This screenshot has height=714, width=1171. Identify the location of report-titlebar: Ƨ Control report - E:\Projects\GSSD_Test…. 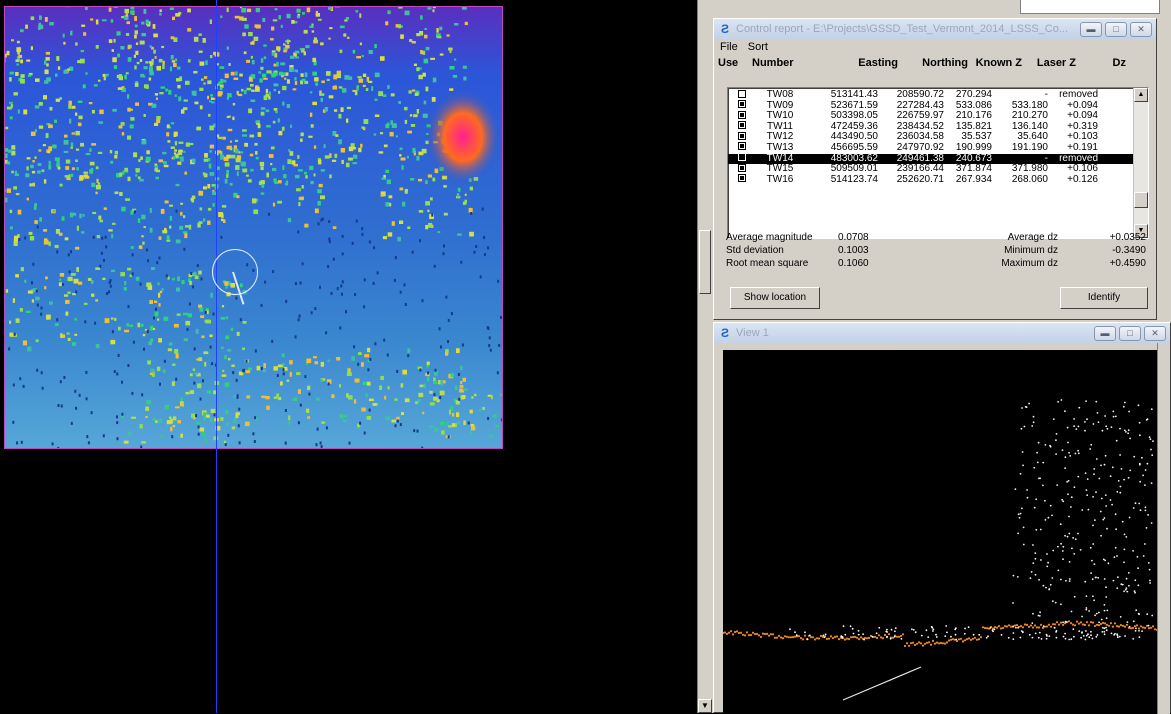
(935, 29).